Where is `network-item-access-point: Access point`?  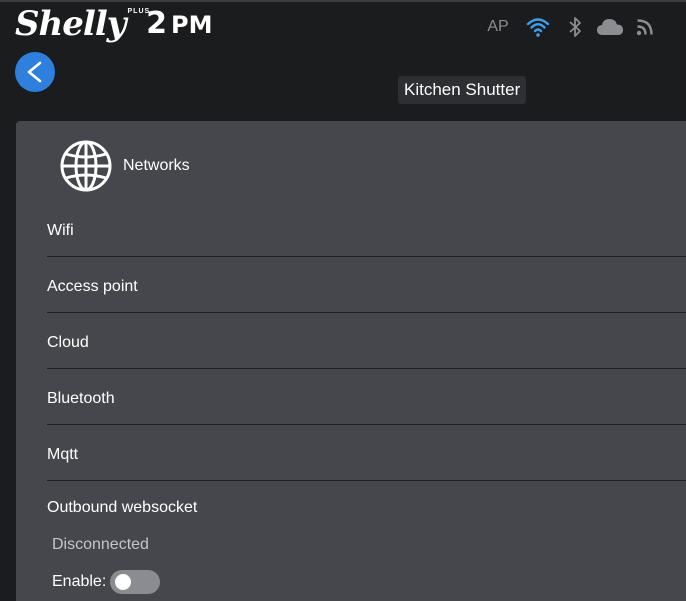
network-item-access-point: Access point is located at coordinates (366, 285).